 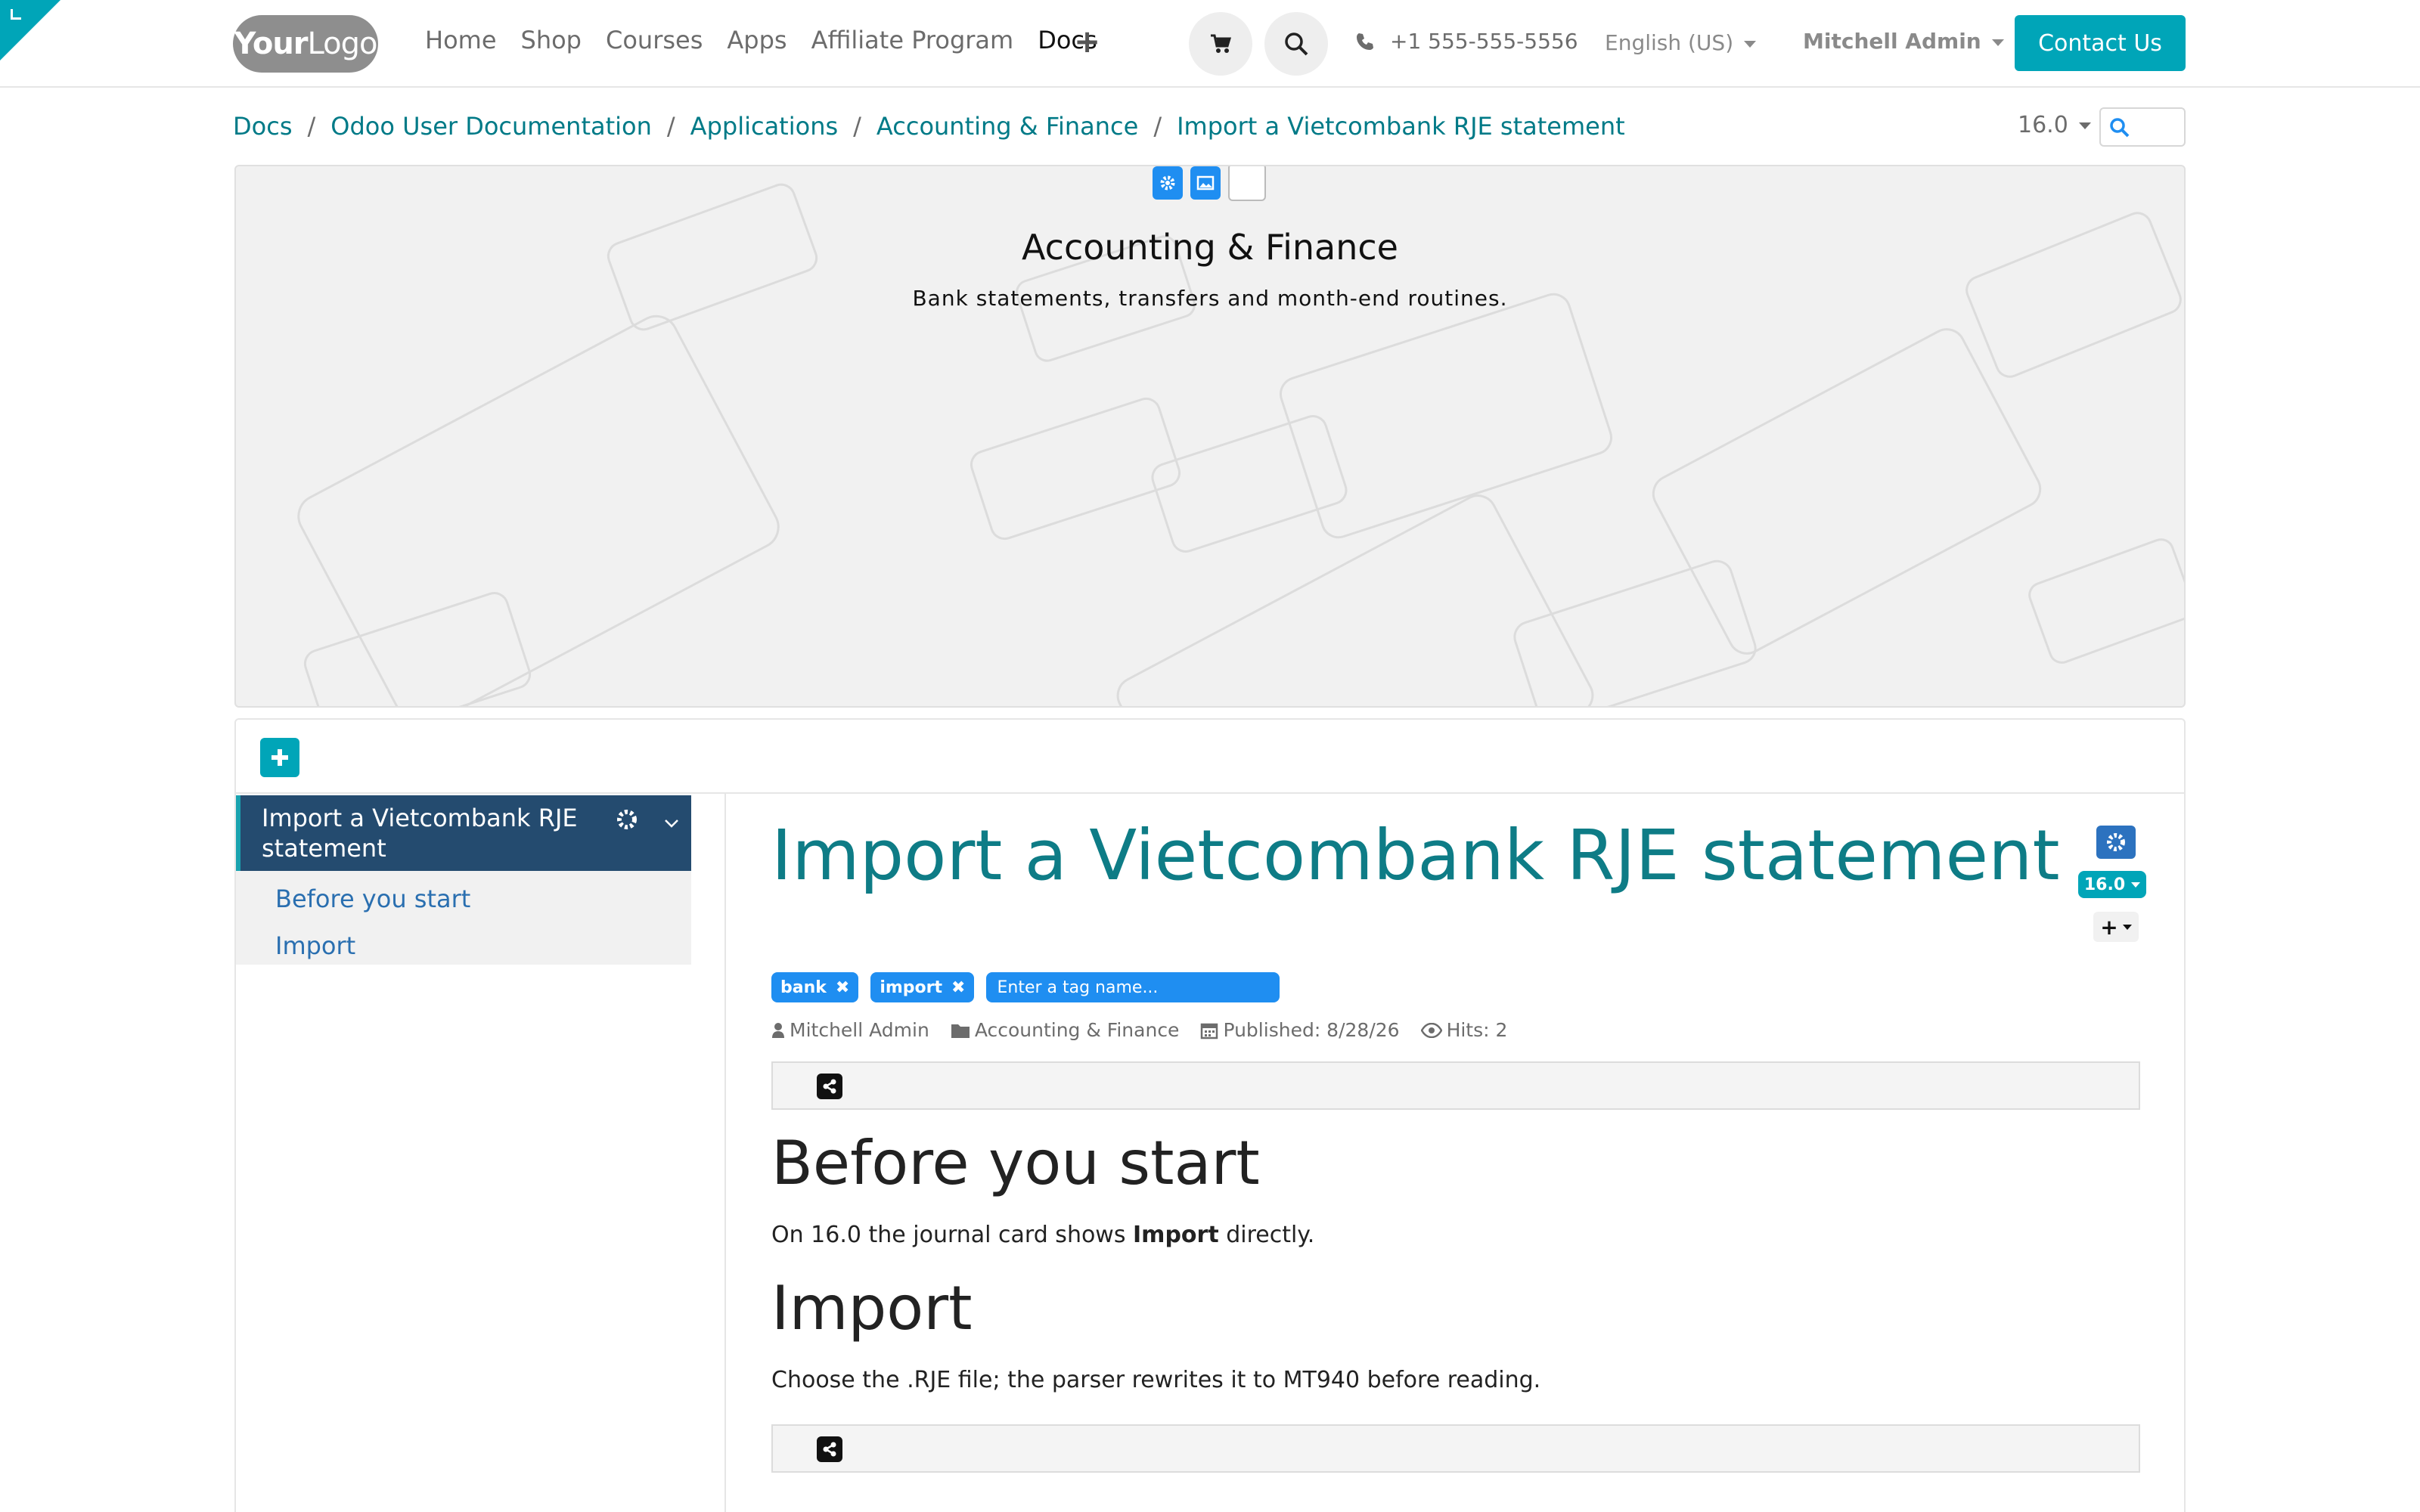 I want to click on phone-contact: +1 555-555-5556, so click(x=1466, y=42).